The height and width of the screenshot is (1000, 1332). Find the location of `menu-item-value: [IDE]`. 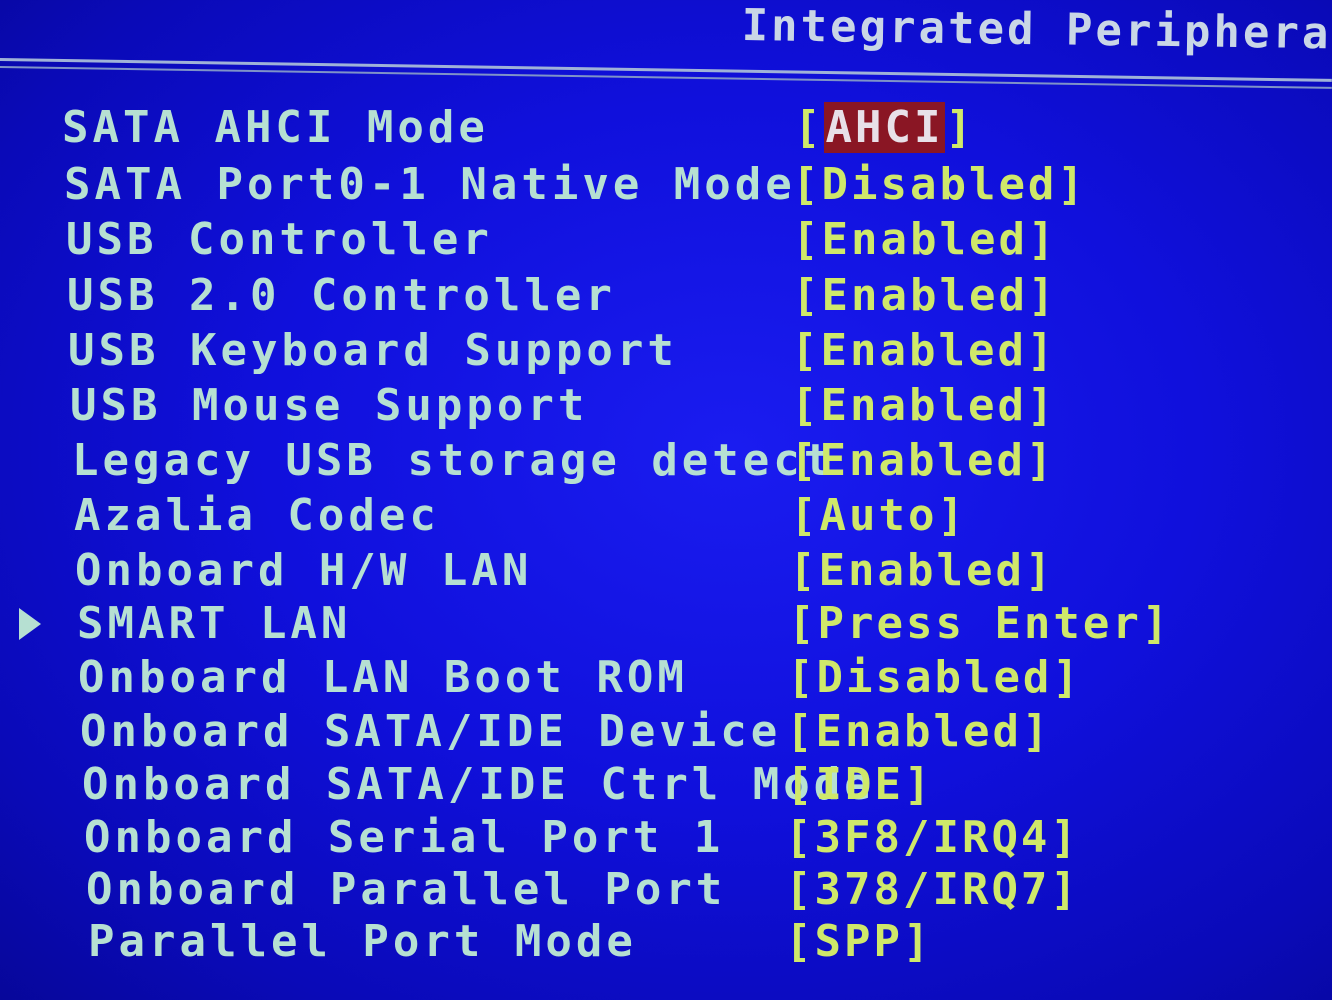

menu-item-value: [IDE] is located at coordinates (859, 784).